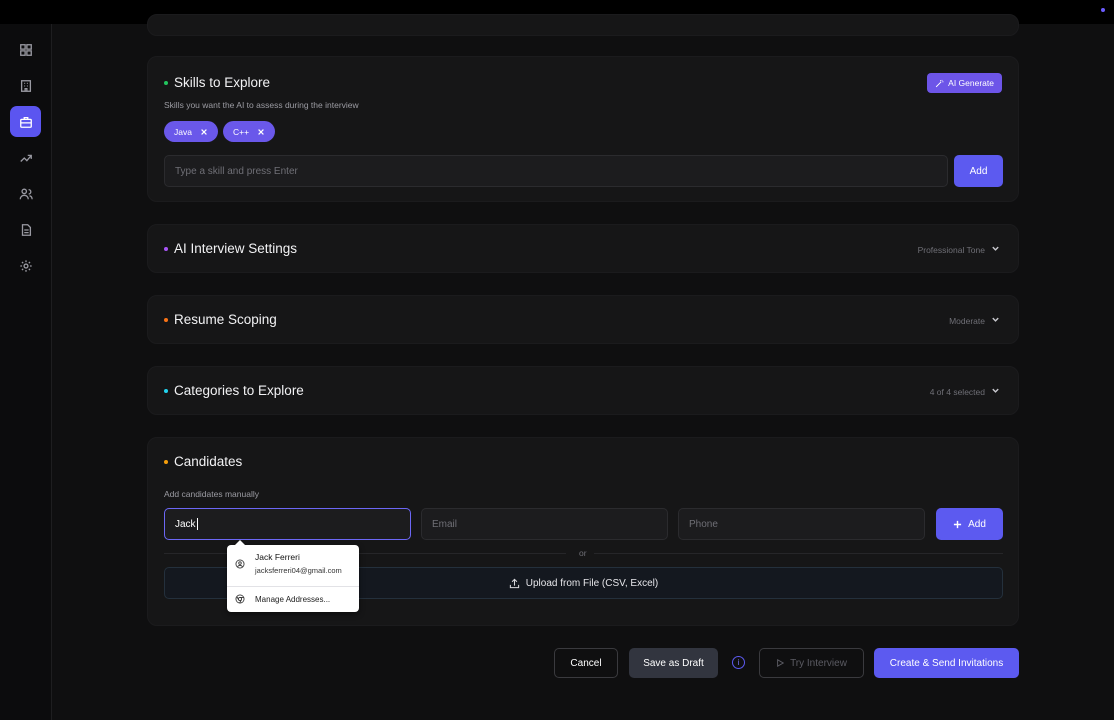 The image size is (1114, 720). What do you see at coordinates (951, 249) in the screenshot?
I see `ai-settings-value: Professional Tone` at bounding box center [951, 249].